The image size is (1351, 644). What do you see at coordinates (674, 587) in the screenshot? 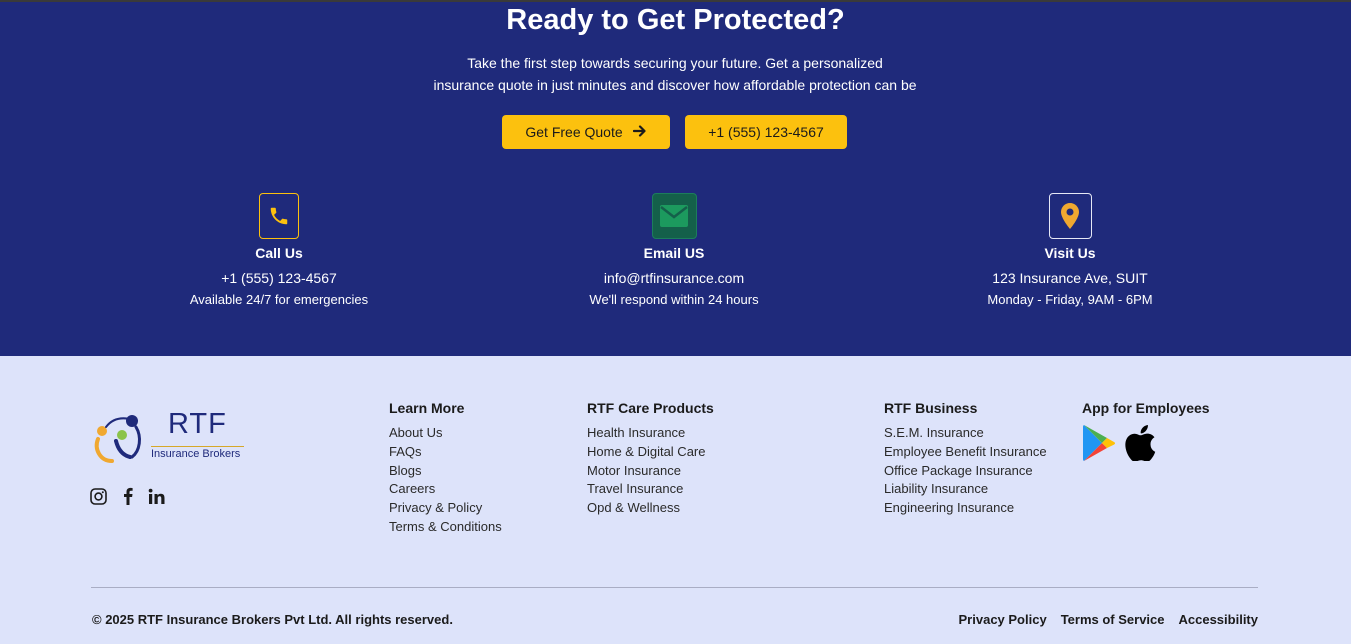
I see `footer-divider` at bounding box center [674, 587].